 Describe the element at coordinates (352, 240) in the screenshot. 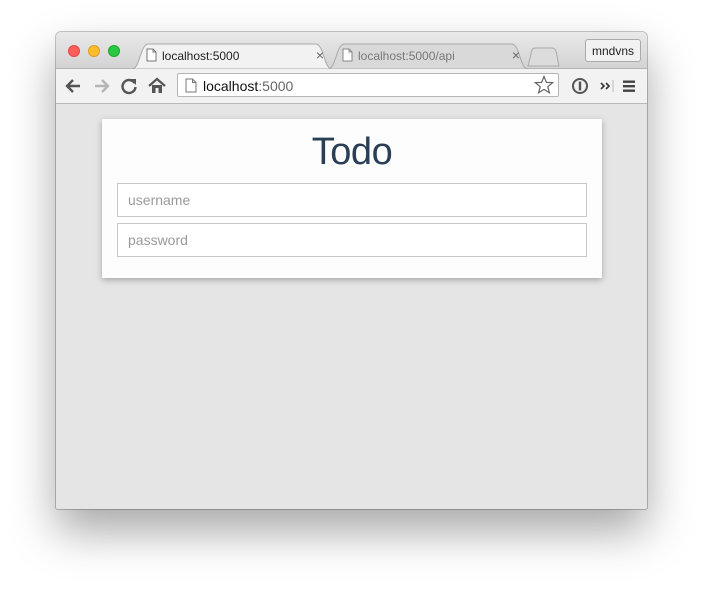

I see `password-input` at that location.